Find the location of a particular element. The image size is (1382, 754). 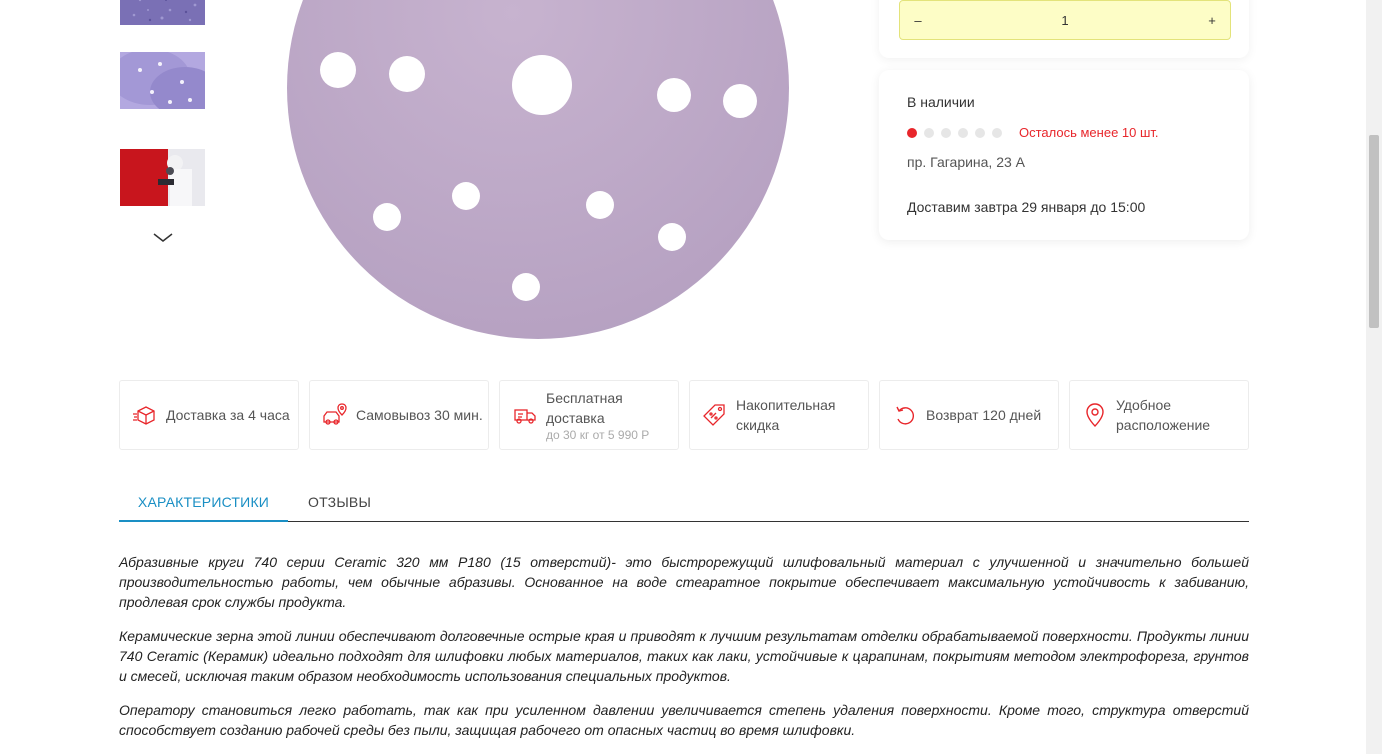

feature-subtitle: до 30 кг от 5 990 Р is located at coordinates (598, 435).